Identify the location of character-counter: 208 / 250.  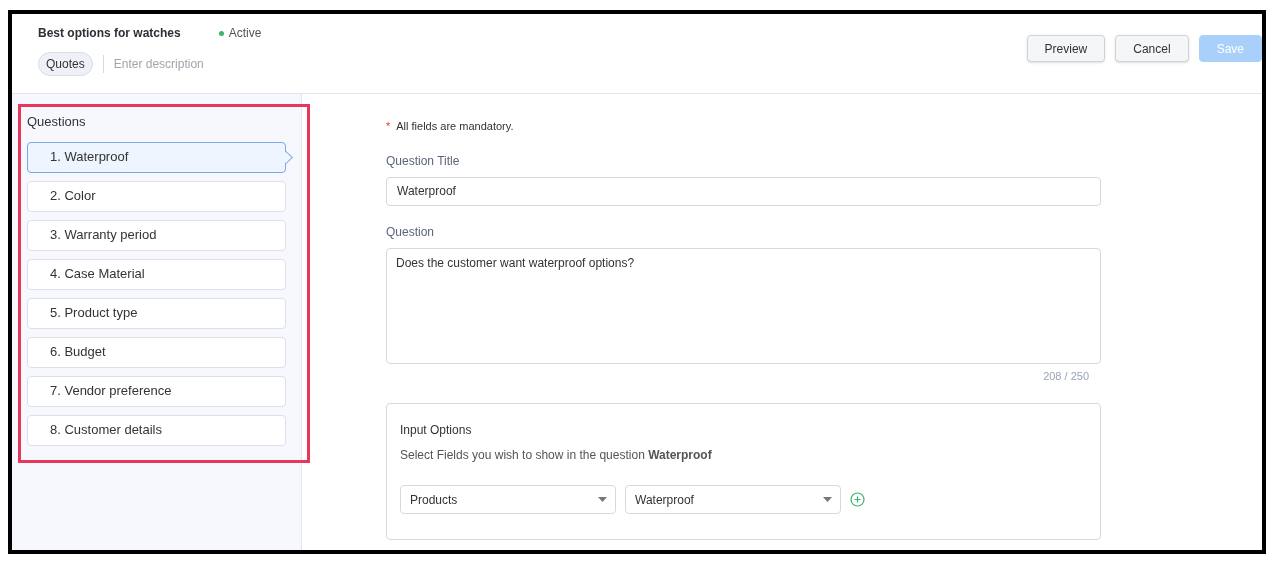
(1066, 376).